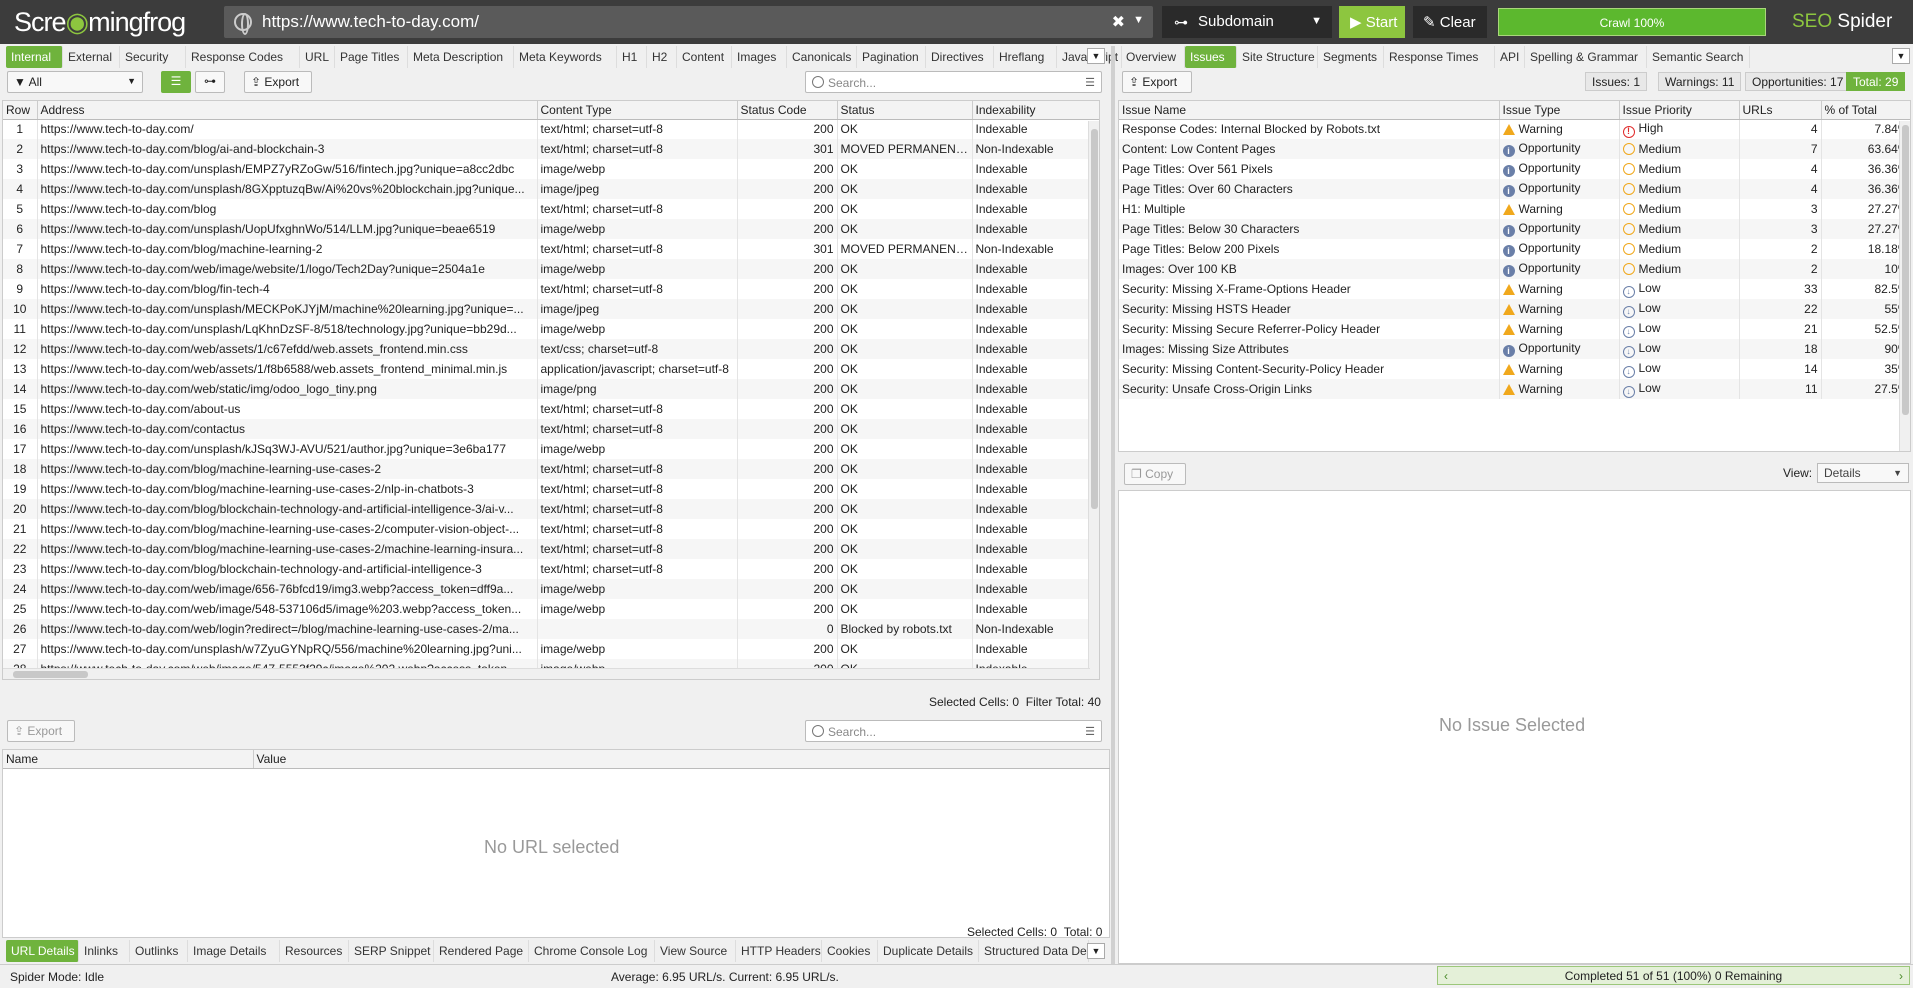 This screenshot has height=988, width=1913. What do you see at coordinates (128, 759) in the screenshot?
I see `column-name: Name` at bounding box center [128, 759].